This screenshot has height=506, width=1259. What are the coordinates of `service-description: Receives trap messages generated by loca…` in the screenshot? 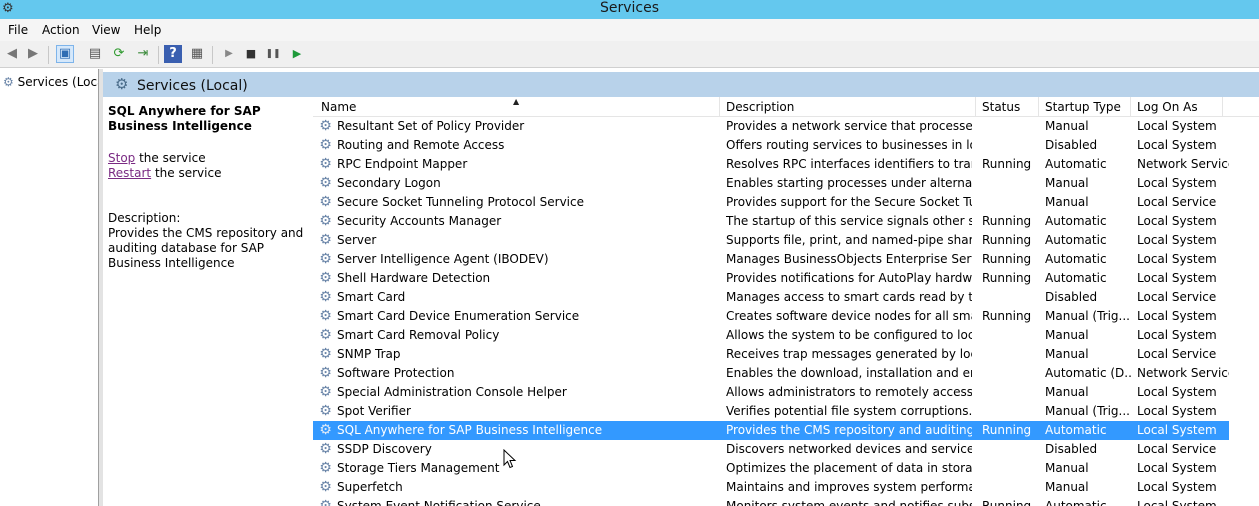 It's located at (849, 354).